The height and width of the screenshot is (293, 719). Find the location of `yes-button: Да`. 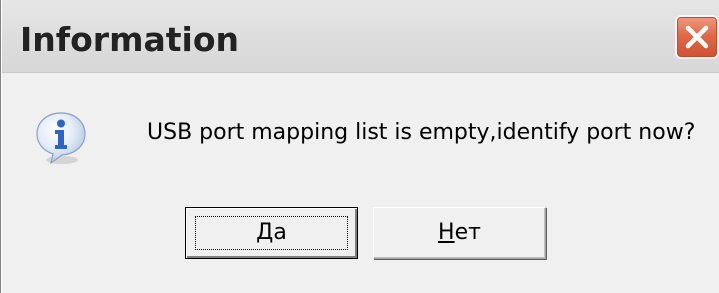

yes-button: Да is located at coordinates (271, 233).